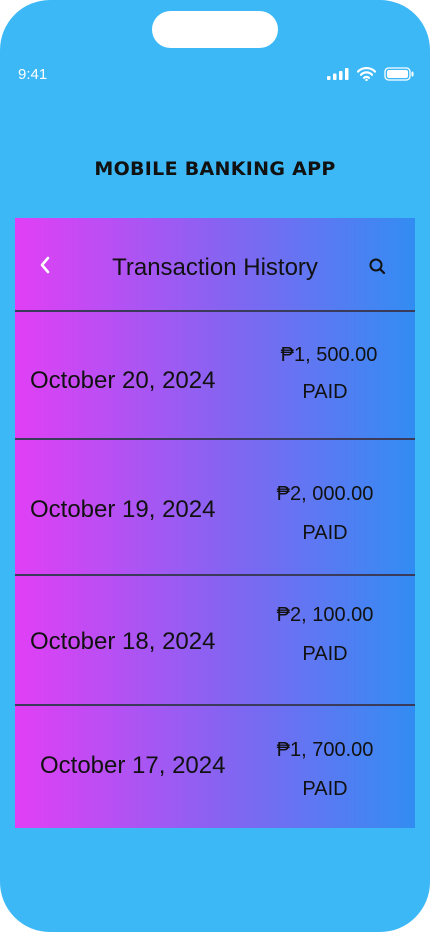 This screenshot has height=932, width=430. I want to click on transaction-date: October 20, 2024, so click(123, 380).